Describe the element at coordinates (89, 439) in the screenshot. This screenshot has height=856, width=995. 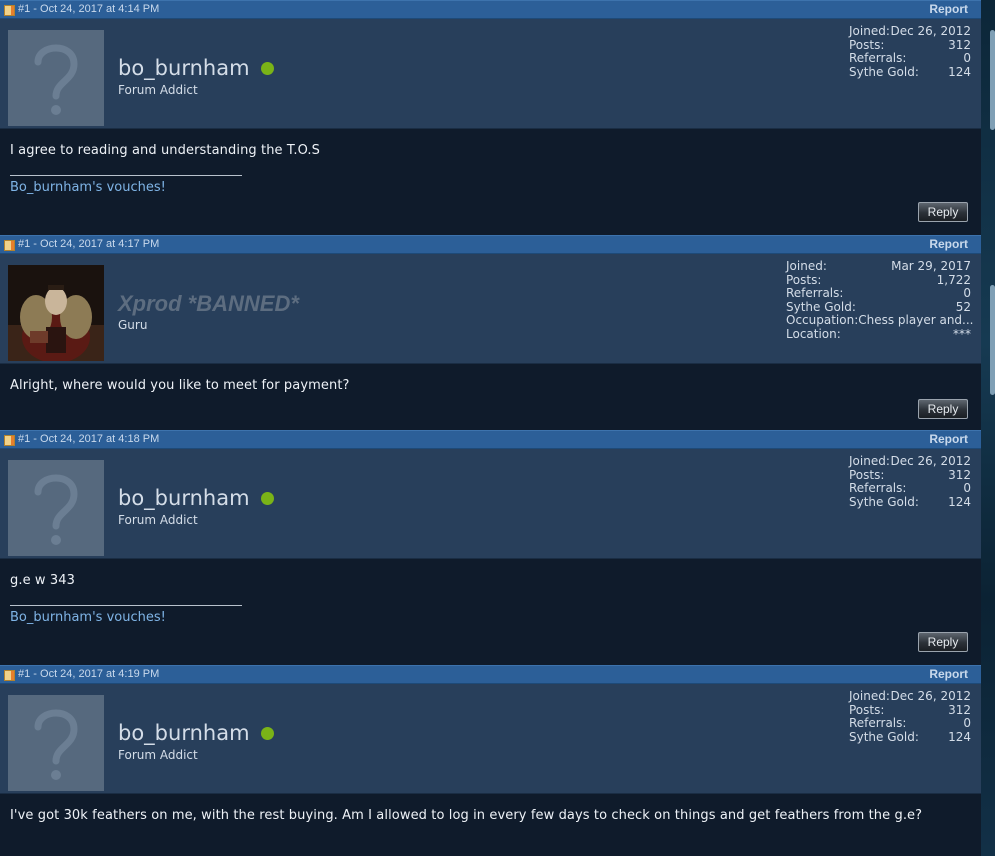
I see `post-date: #1 - Oct 24, 2017 at 4:18 PM` at that location.